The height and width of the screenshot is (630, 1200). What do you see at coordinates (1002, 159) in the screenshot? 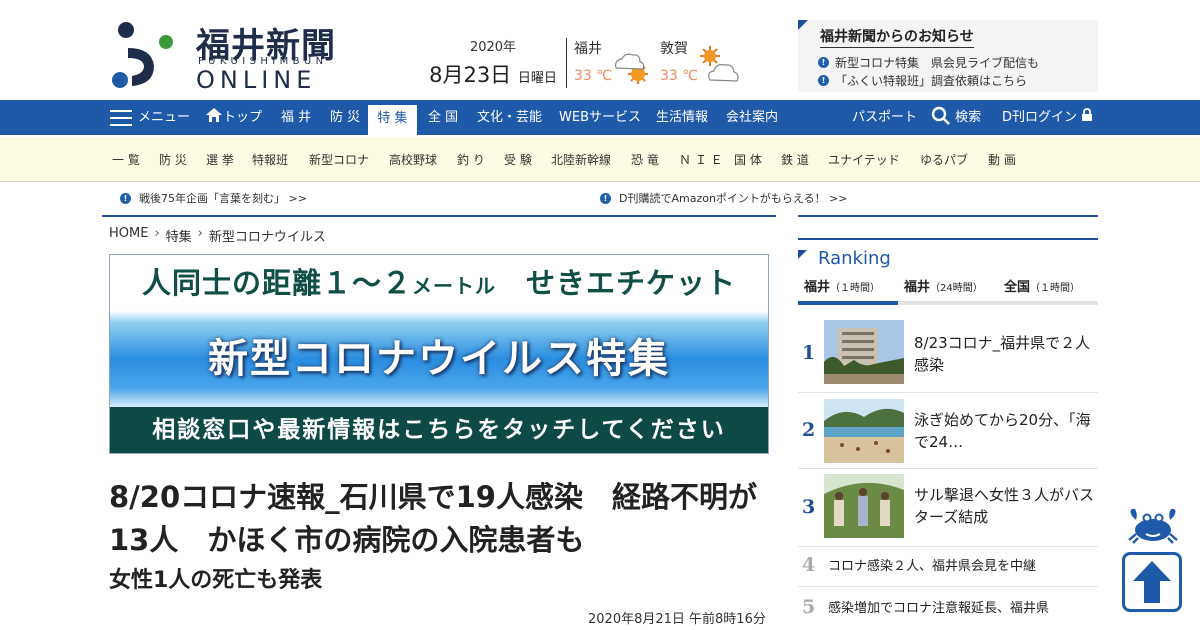
I see `subnav-item: 動 画` at bounding box center [1002, 159].